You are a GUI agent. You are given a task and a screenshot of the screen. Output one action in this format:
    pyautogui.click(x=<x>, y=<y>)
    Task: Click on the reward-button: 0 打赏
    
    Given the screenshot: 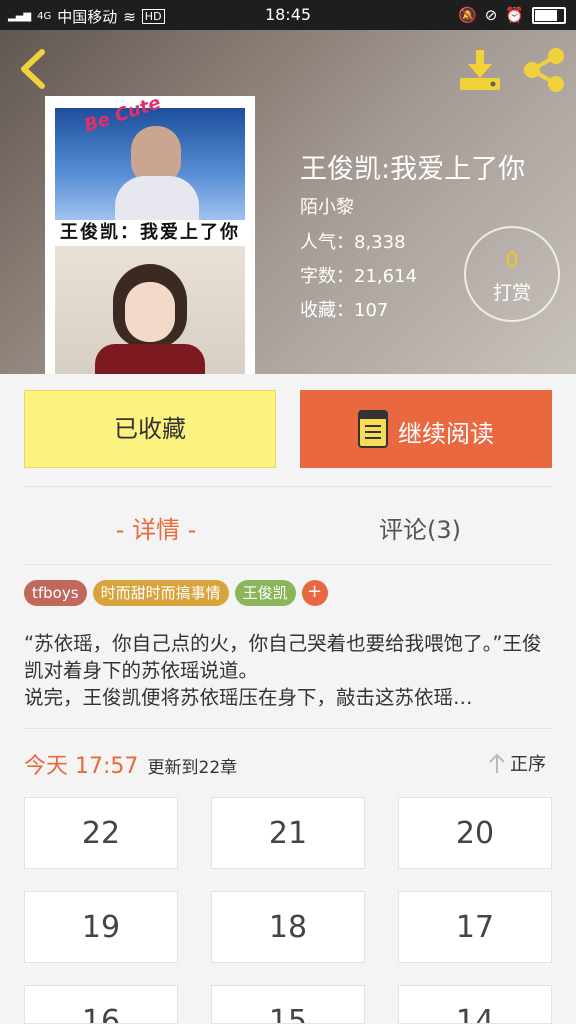 What is the action you would take?
    pyautogui.click(x=512, y=274)
    